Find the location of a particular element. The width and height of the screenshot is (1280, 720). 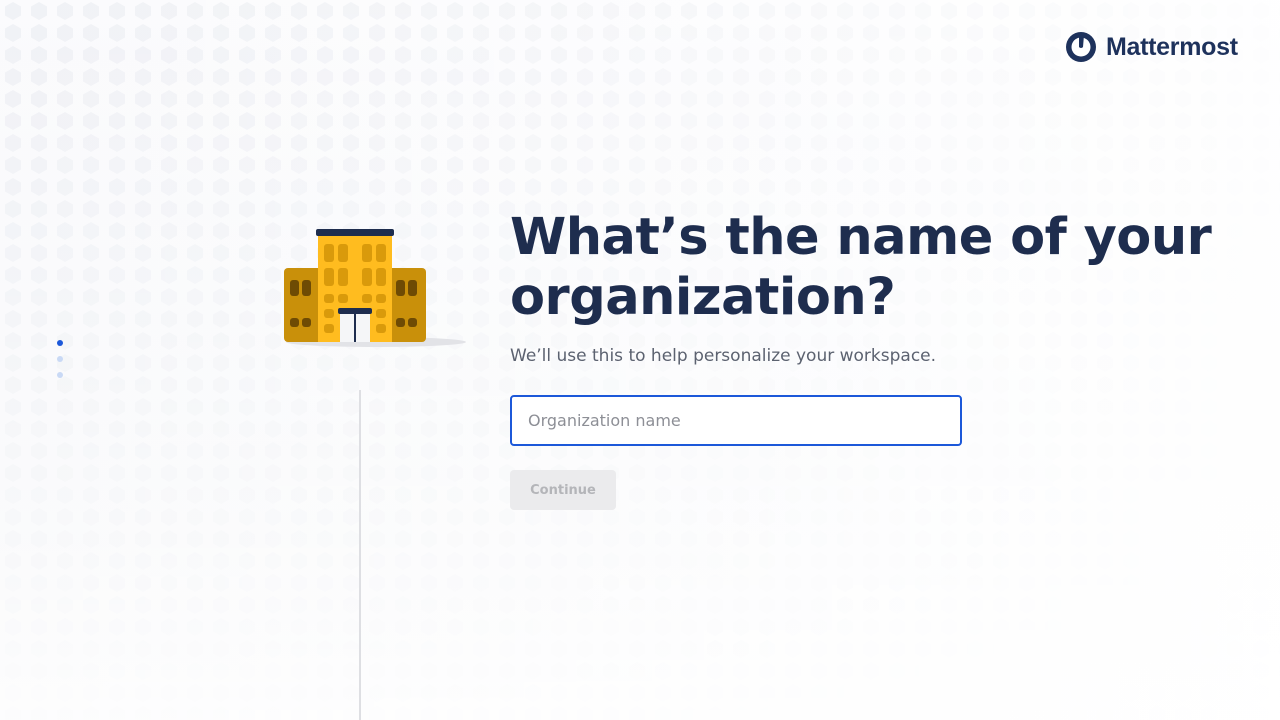

step-progress-indicator is located at coordinates (60, 364).